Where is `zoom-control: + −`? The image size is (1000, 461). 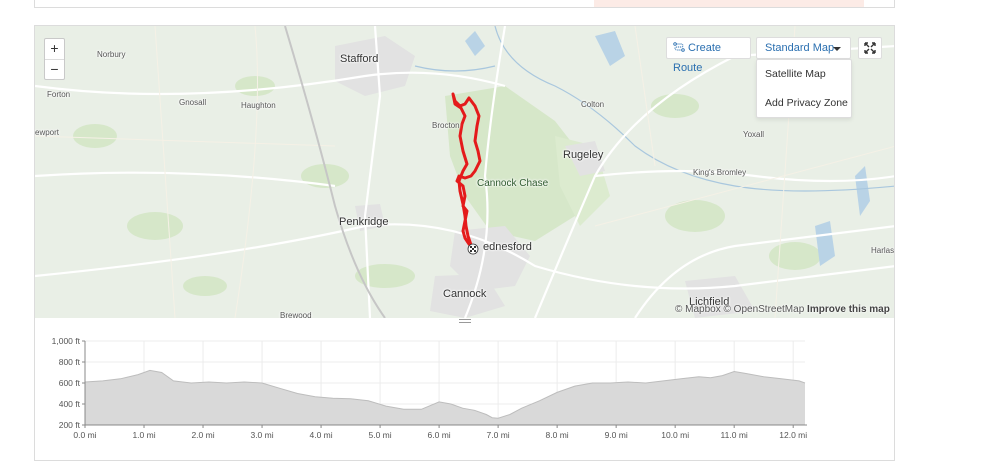
zoom-control: + − is located at coordinates (54, 59).